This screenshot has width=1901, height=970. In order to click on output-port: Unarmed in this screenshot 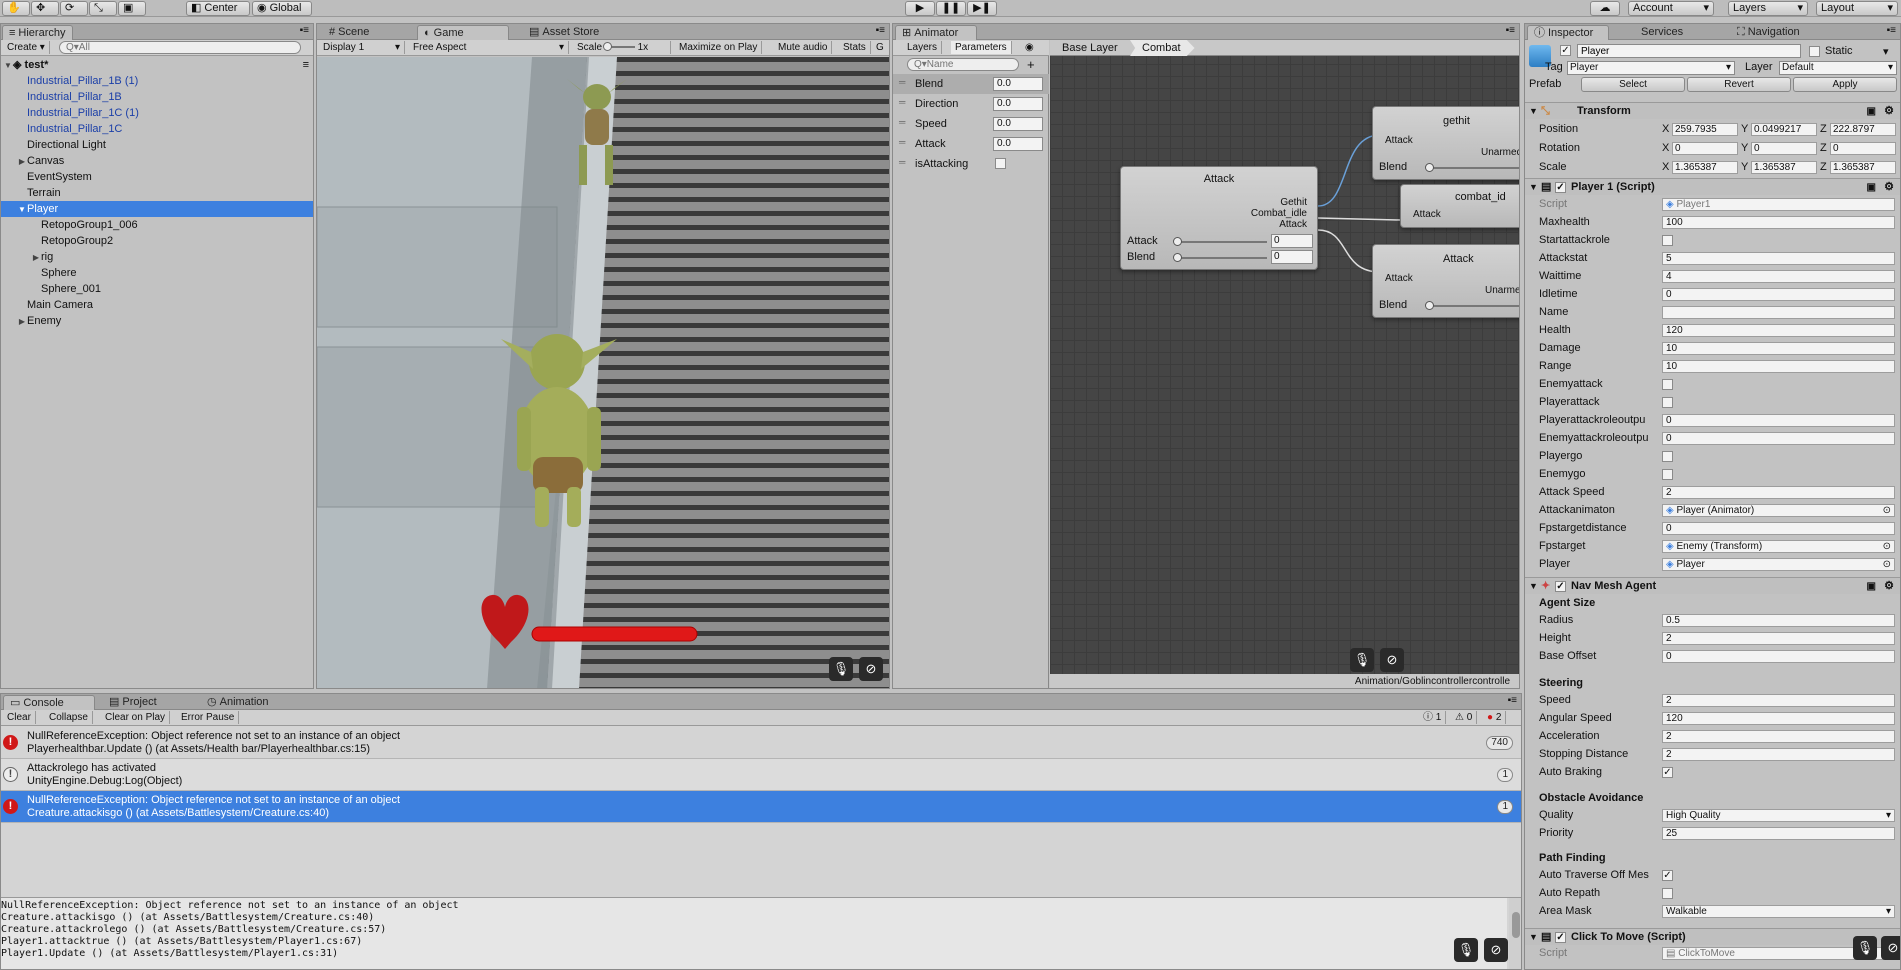, I will do `click(1502, 290)`.